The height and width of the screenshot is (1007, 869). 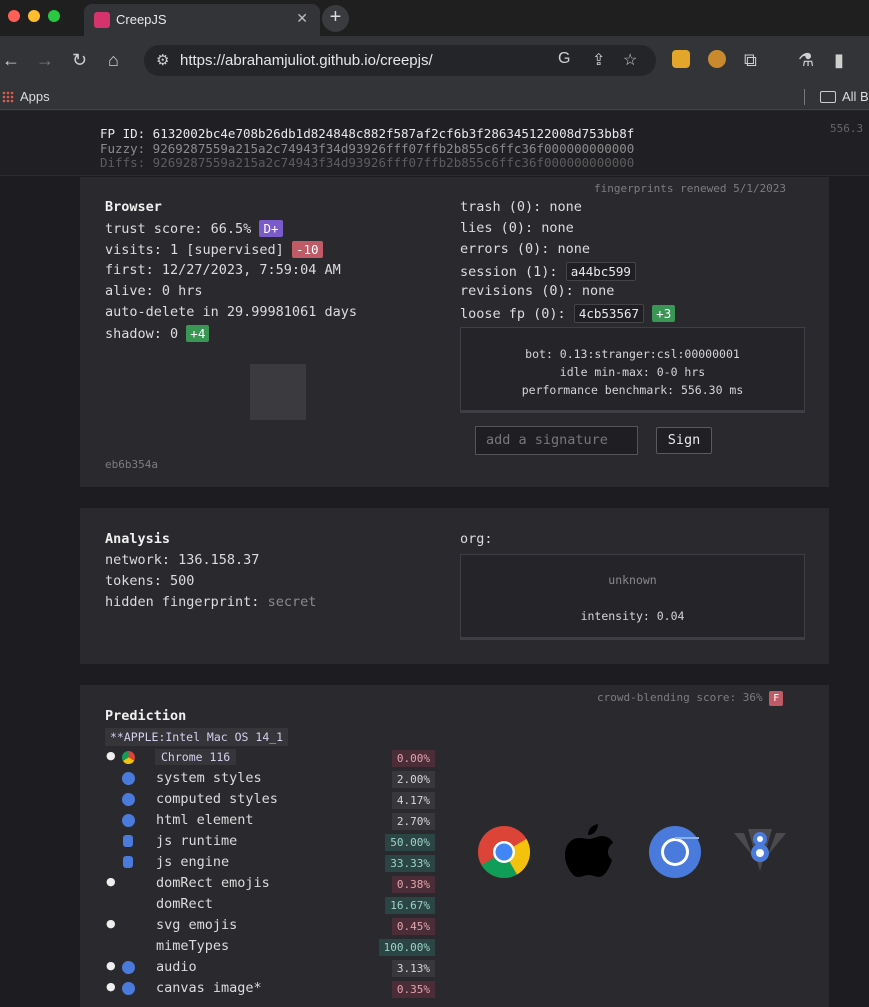 What do you see at coordinates (217, 799) in the screenshot?
I see `prediction-label: computed styles` at bounding box center [217, 799].